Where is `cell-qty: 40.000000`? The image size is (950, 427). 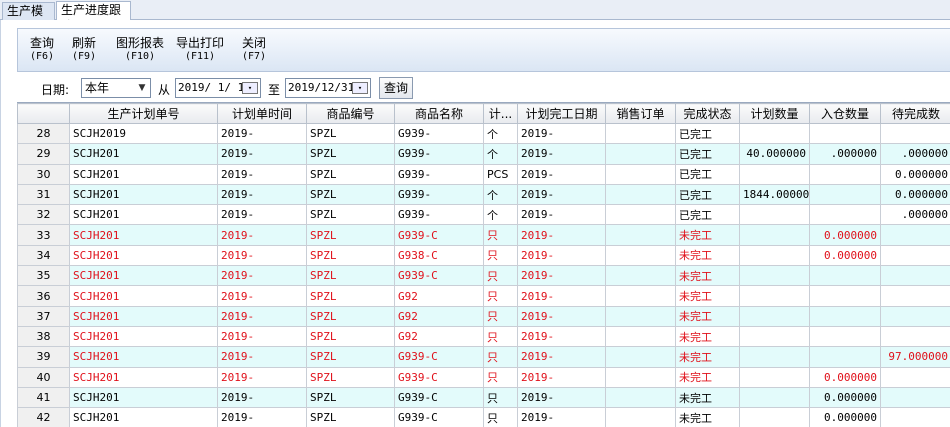 cell-qty: 40.000000 is located at coordinates (774, 154).